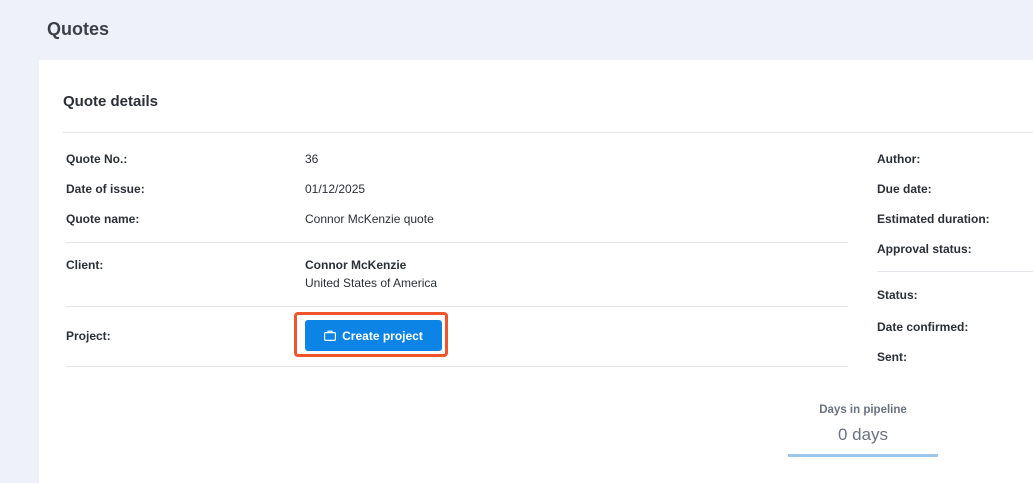 The height and width of the screenshot is (483, 1033). I want to click on author-label: Author:, so click(899, 159).